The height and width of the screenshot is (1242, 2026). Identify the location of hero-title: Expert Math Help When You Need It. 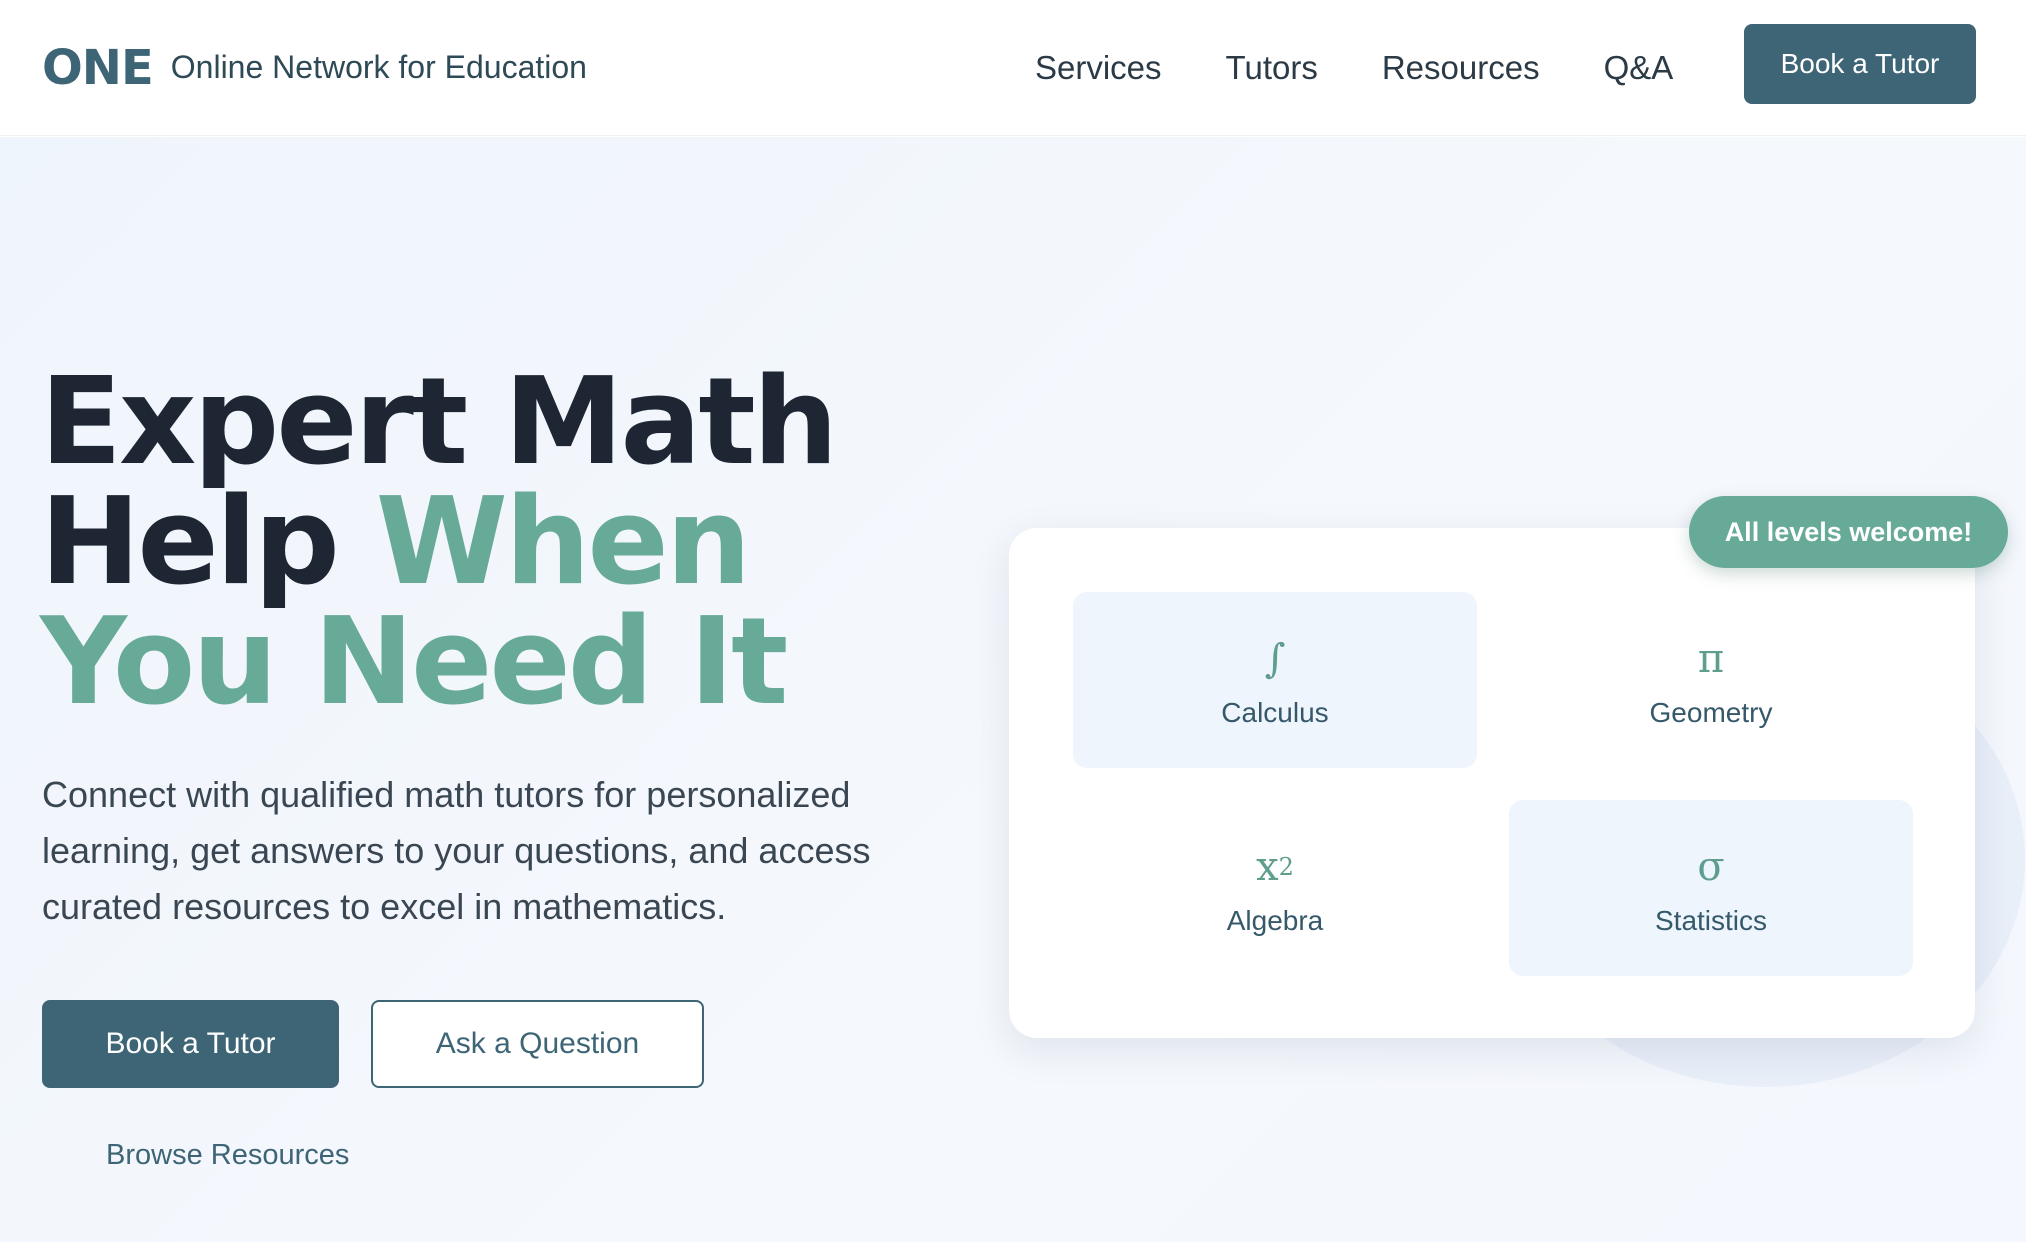
(490, 543).